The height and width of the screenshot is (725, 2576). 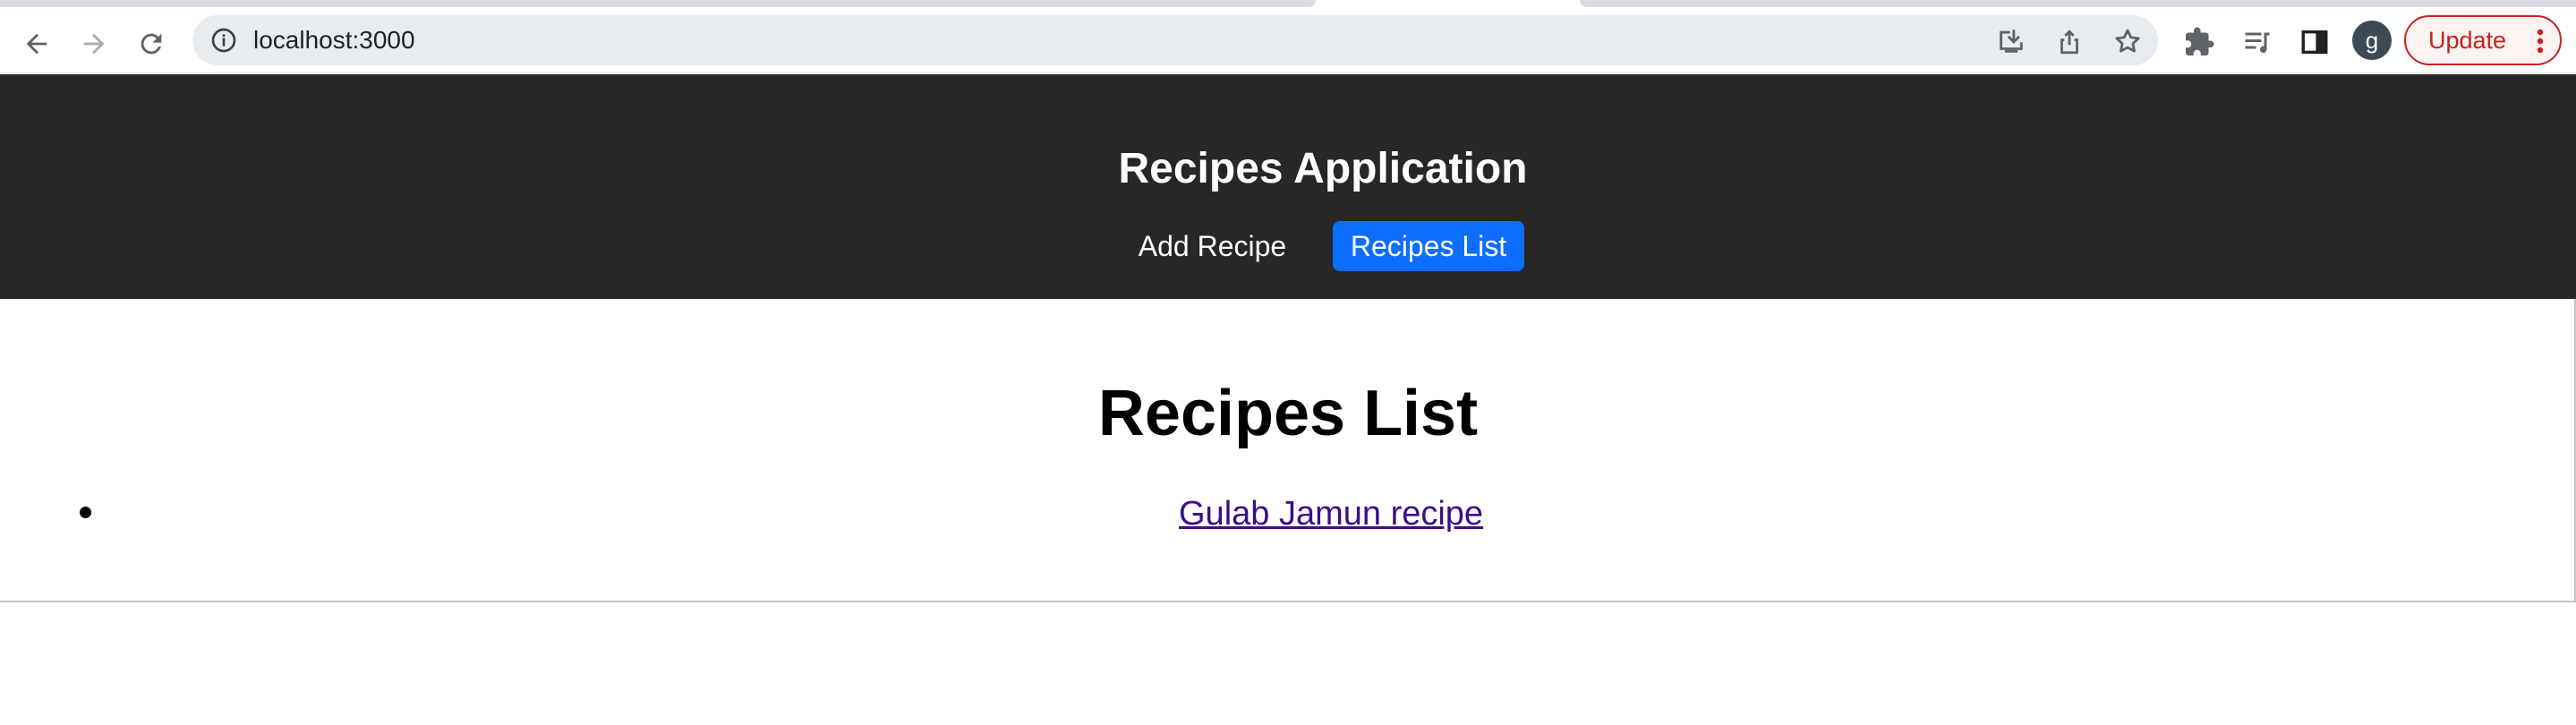 I want to click on nav-add-recipe: Add Recipe, so click(x=1212, y=246).